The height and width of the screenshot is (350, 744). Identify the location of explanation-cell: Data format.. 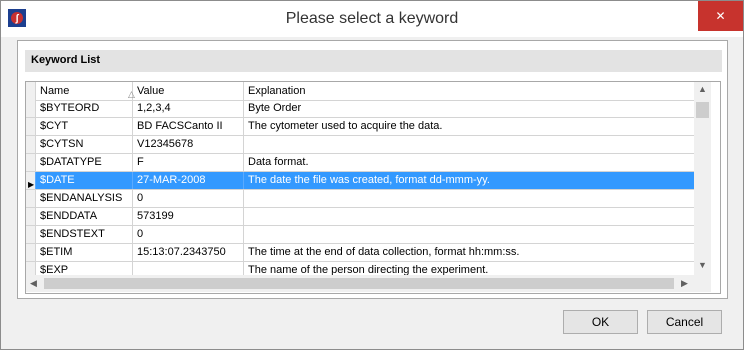
(278, 162).